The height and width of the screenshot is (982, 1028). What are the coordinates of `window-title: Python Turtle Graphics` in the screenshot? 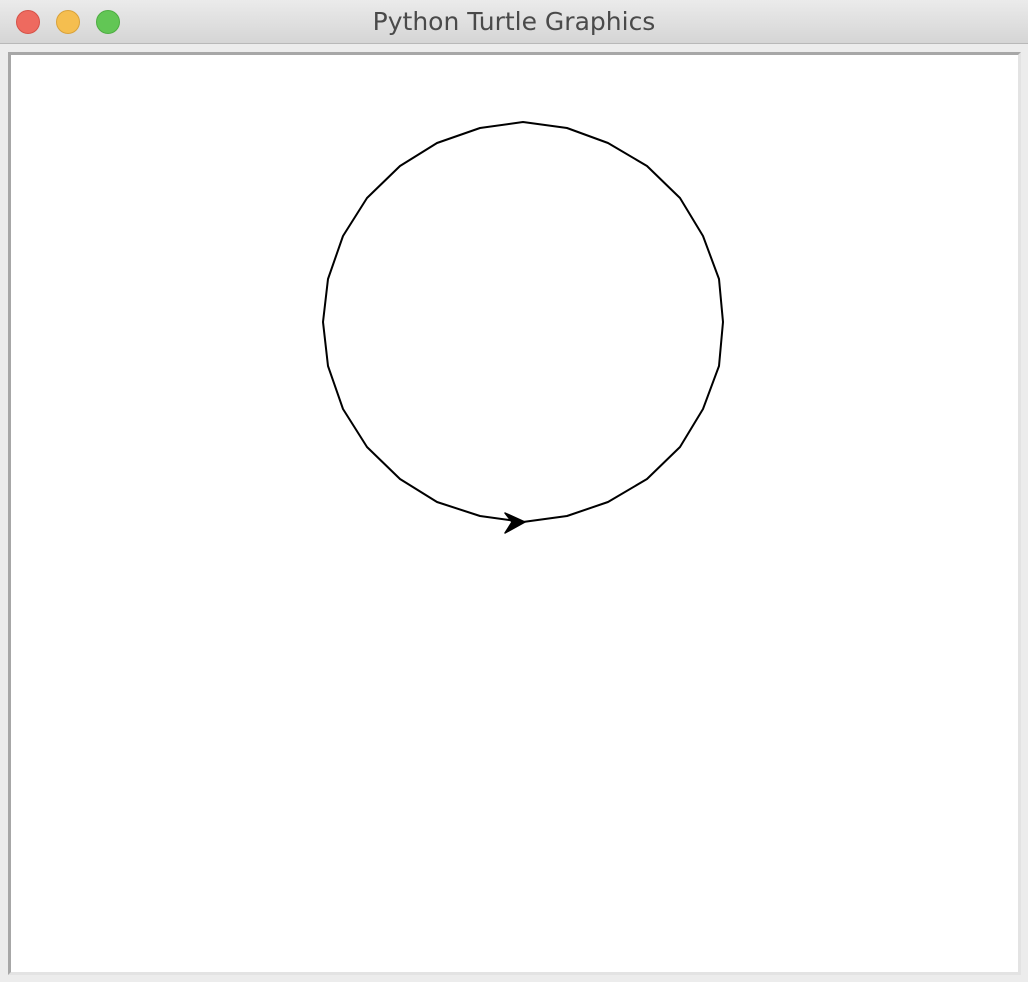 It's located at (514, 21).